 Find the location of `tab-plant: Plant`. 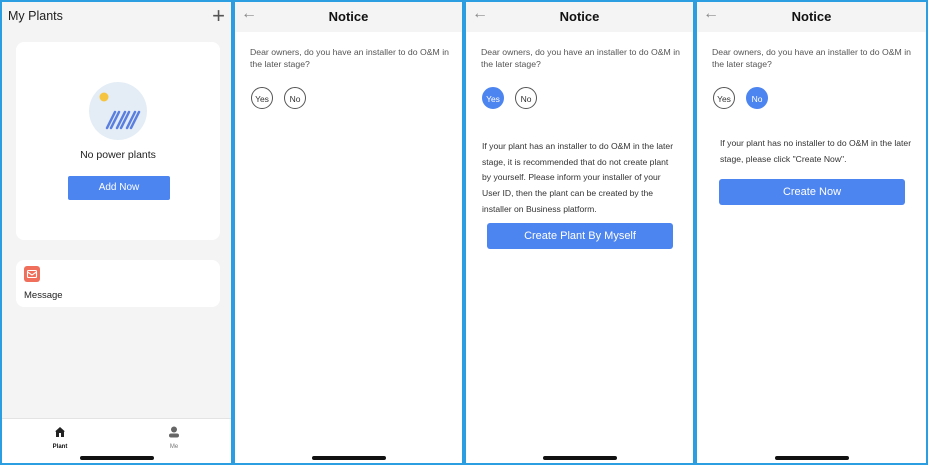

tab-plant: Plant is located at coordinates (60, 437).